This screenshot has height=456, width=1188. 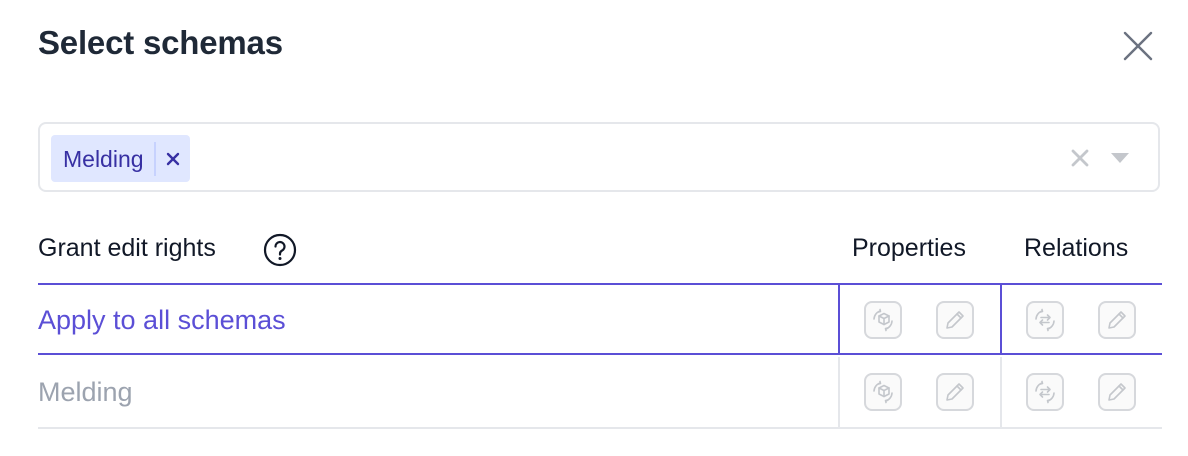 I want to click on close-icon, so click(x=1138, y=46).